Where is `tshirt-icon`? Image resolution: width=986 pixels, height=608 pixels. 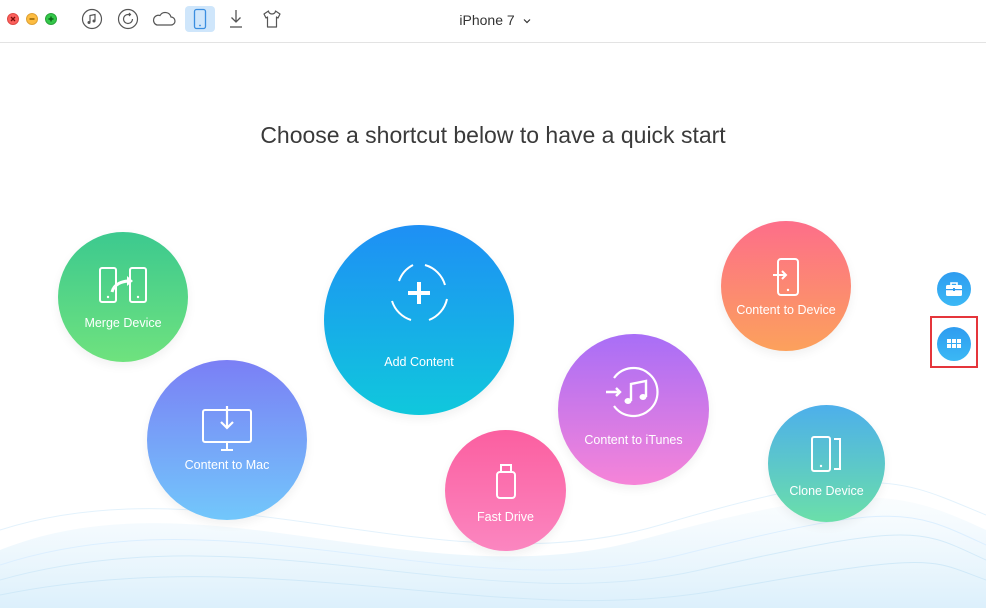
tshirt-icon is located at coordinates (272, 19).